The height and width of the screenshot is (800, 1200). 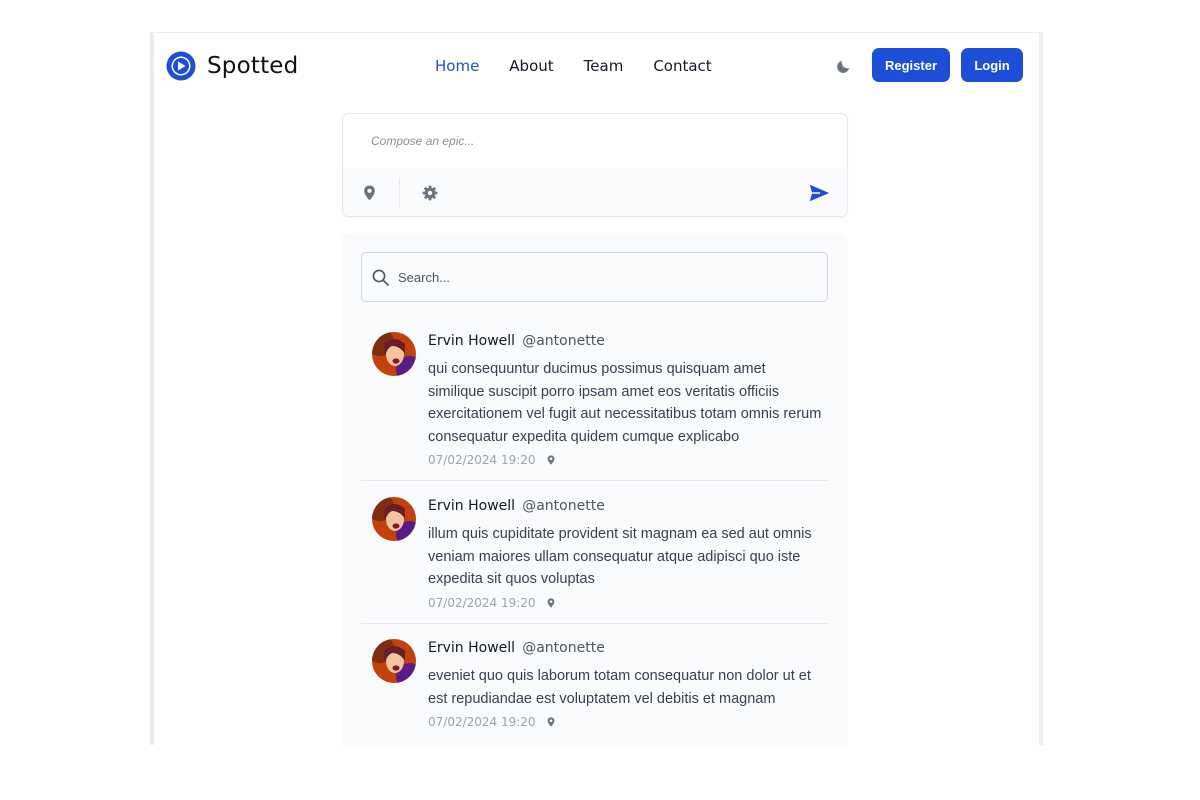 I want to click on brand-name: Spotted, so click(x=253, y=66).